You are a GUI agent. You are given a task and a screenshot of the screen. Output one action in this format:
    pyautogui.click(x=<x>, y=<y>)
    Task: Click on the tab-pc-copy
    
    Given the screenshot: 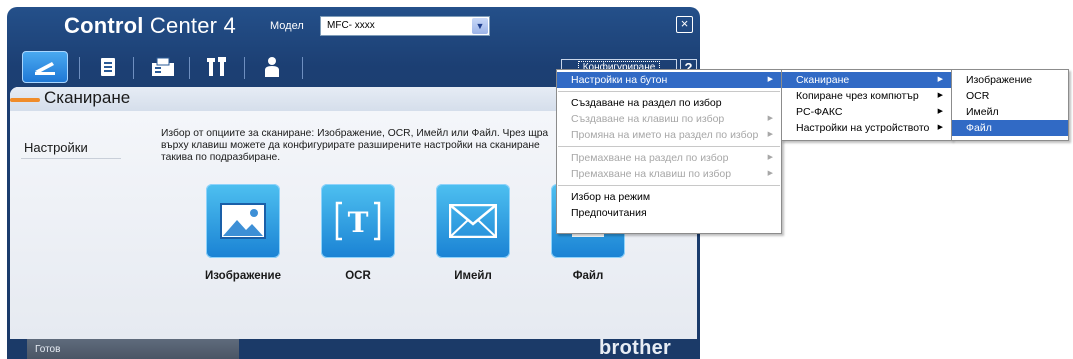 What is the action you would take?
    pyautogui.click(x=108, y=67)
    